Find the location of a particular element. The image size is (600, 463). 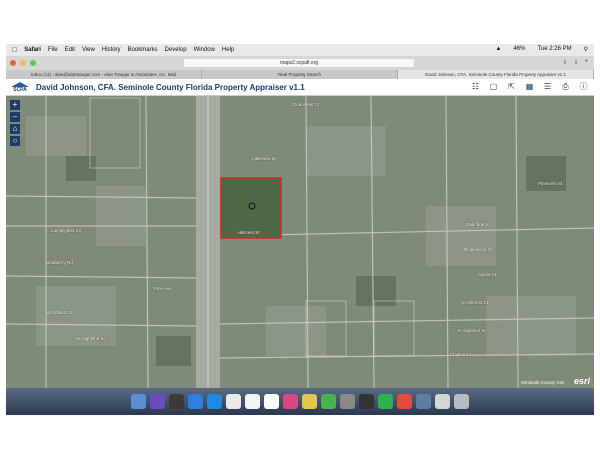

clock: Tue 2:26 PM is located at coordinates (554, 49).